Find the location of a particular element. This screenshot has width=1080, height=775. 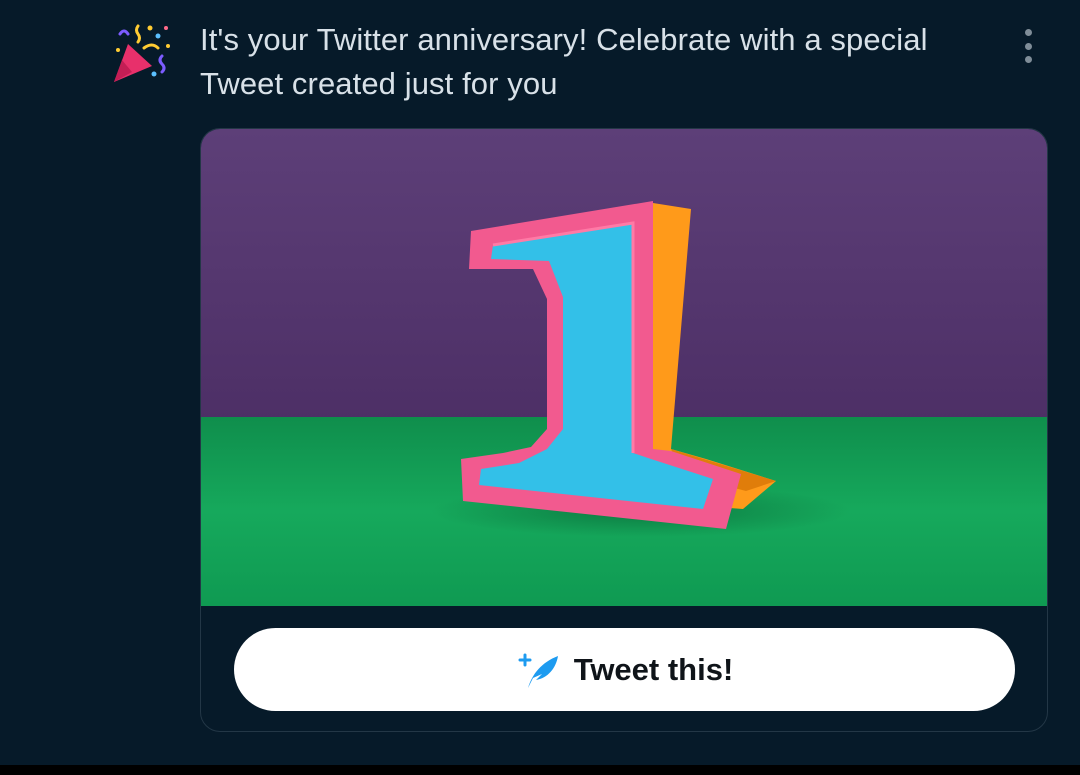

more-vertical-icon is located at coordinates (1028, 46).